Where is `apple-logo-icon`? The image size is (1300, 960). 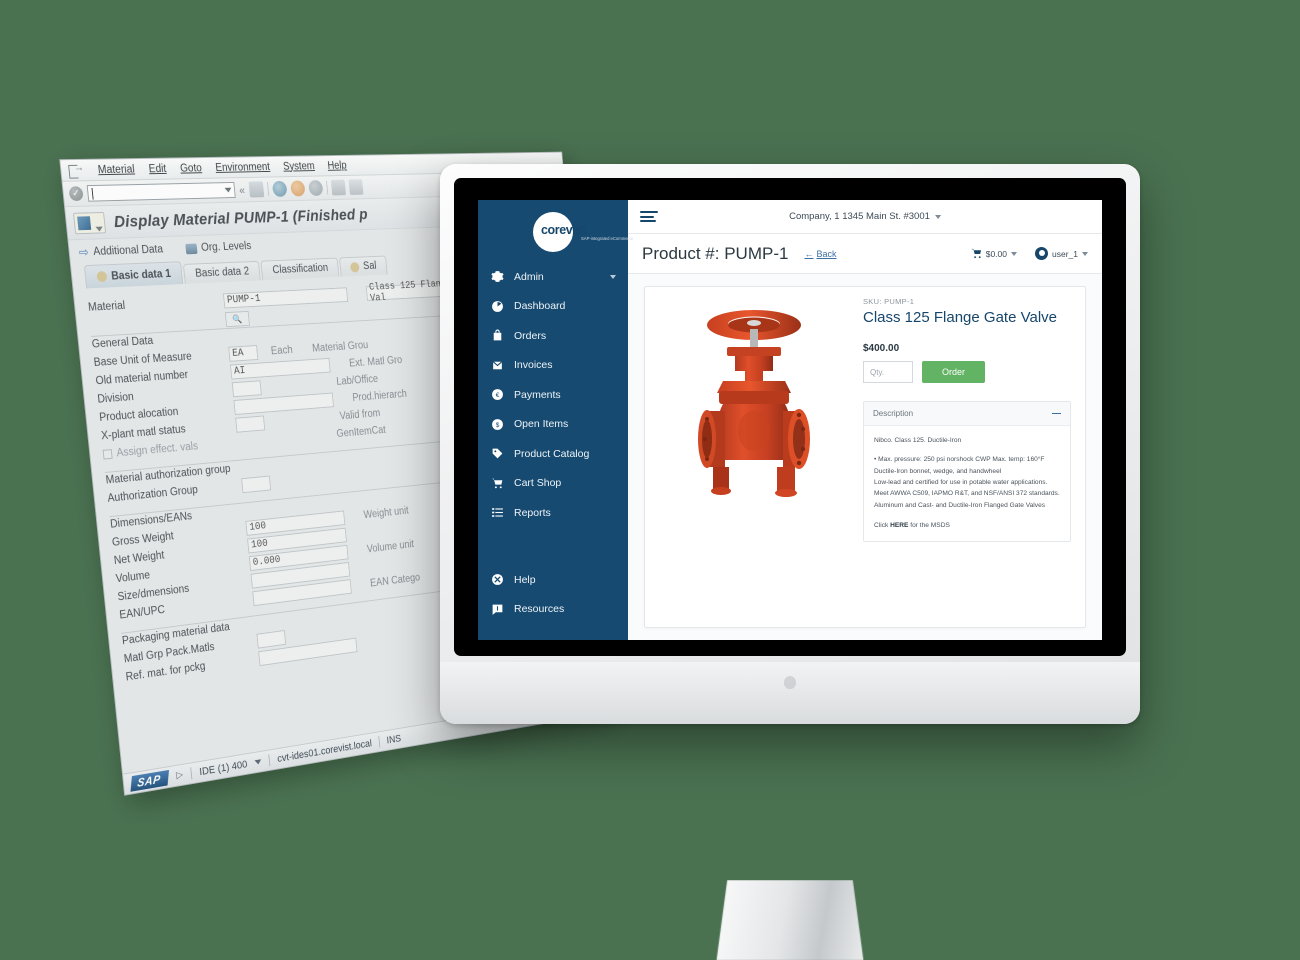 apple-logo-icon is located at coordinates (790, 682).